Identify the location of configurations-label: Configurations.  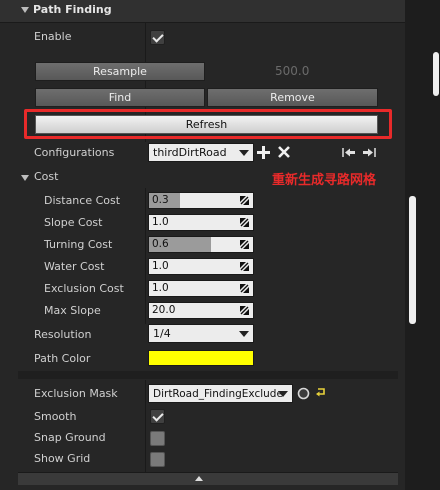
(74, 152).